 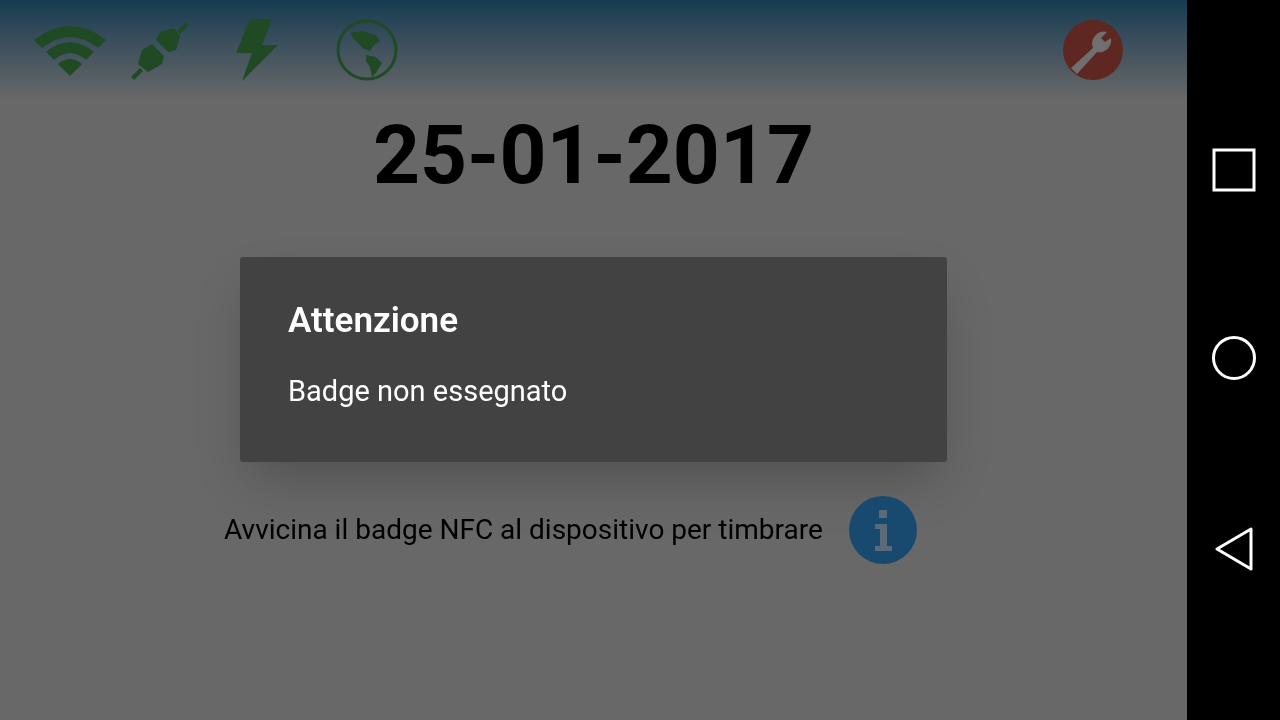 What do you see at coordinates (1233, 358) in the screenshot?
I see `home-icon` at bounding box center [1233, 358].